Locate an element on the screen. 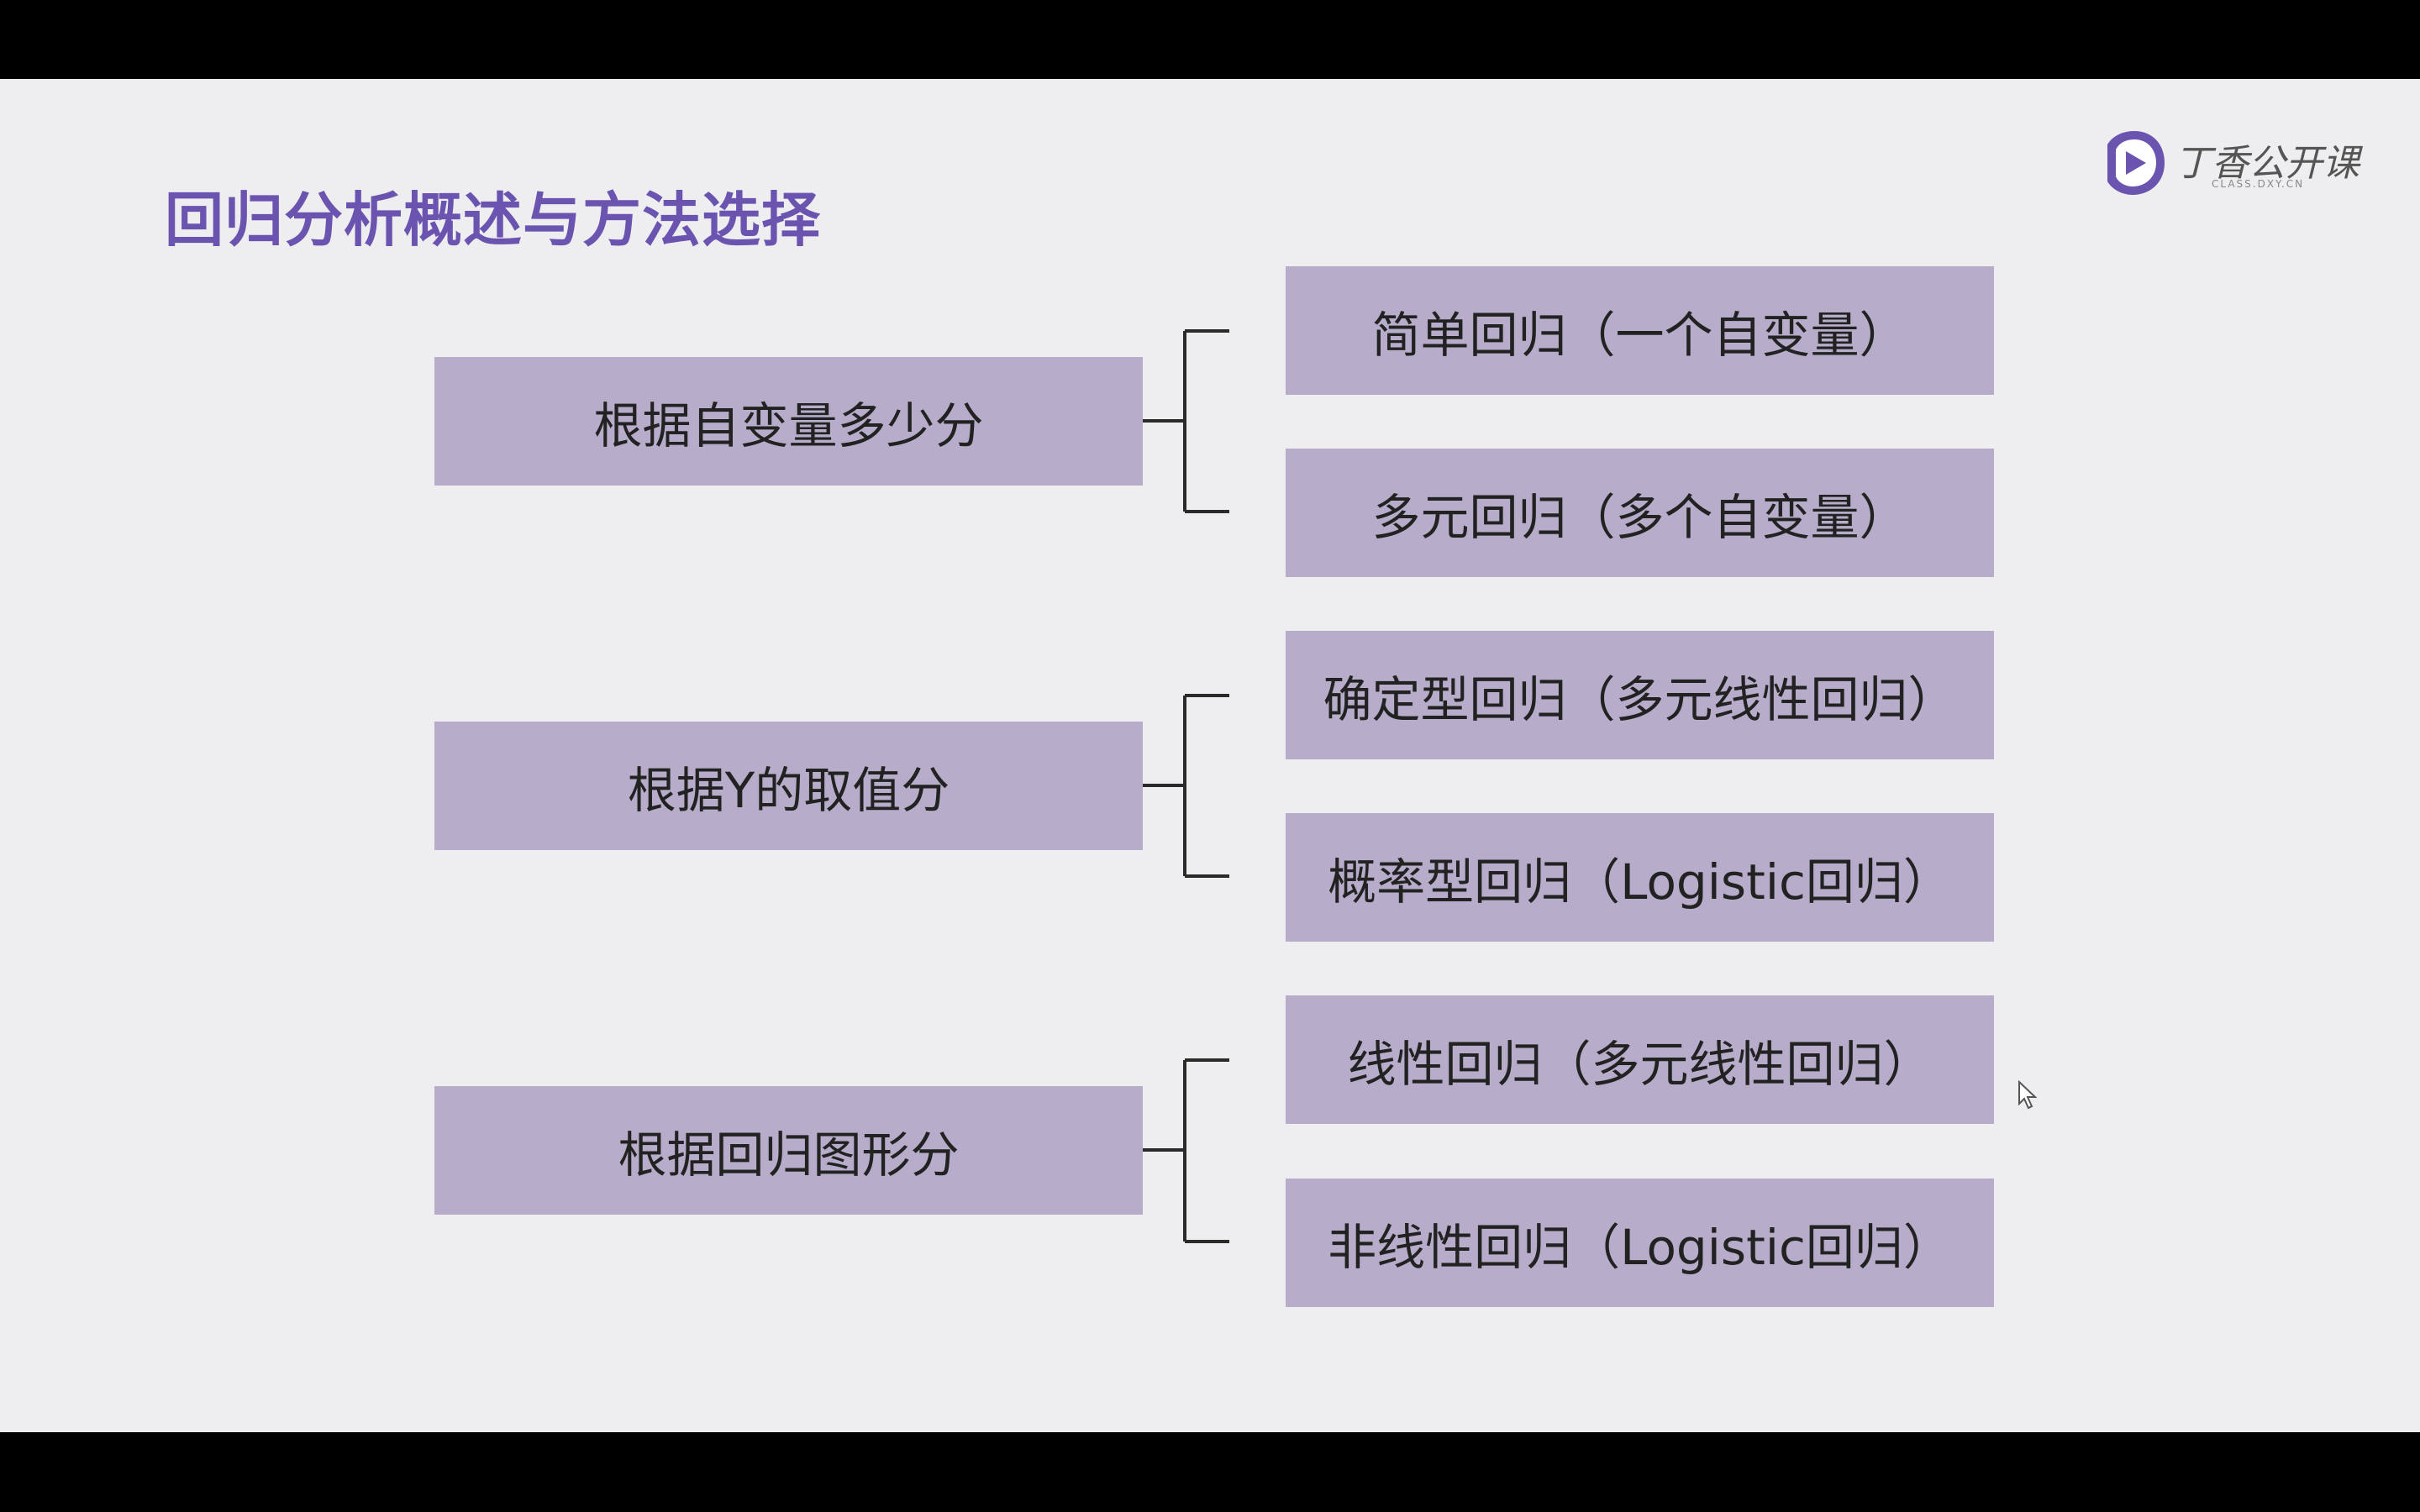  category-box-y-value: 根据Y的取值分 is located at coordinates (788, 786).